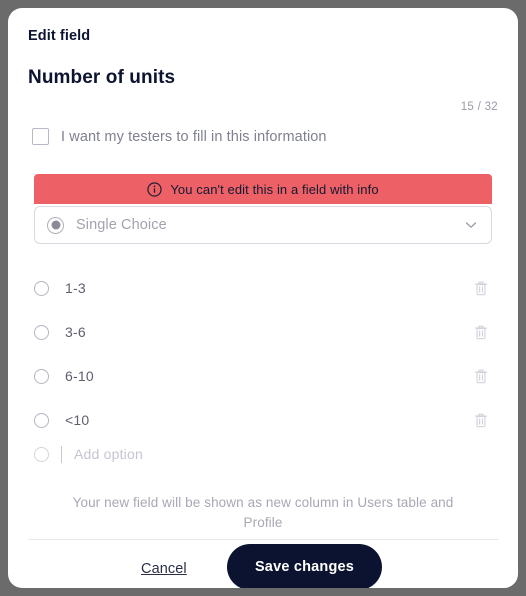 This screenshot has height=596, width=526. What do you see at coordinates (77, 420) in the screenshot?
I see `option-label: <10` at bounding box center [77, 420].